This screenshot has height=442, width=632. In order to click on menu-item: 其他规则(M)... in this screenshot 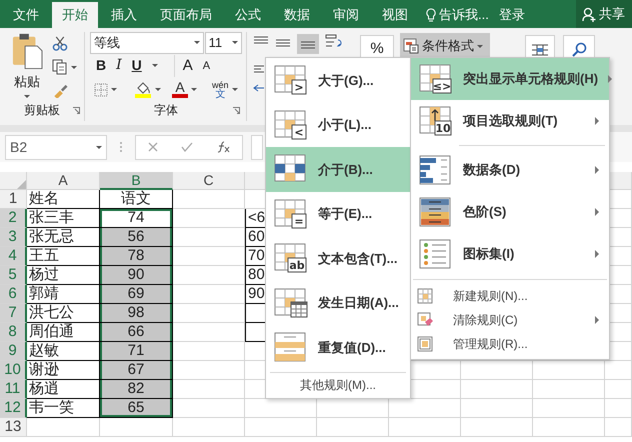, I will do `click(338, 385)`.